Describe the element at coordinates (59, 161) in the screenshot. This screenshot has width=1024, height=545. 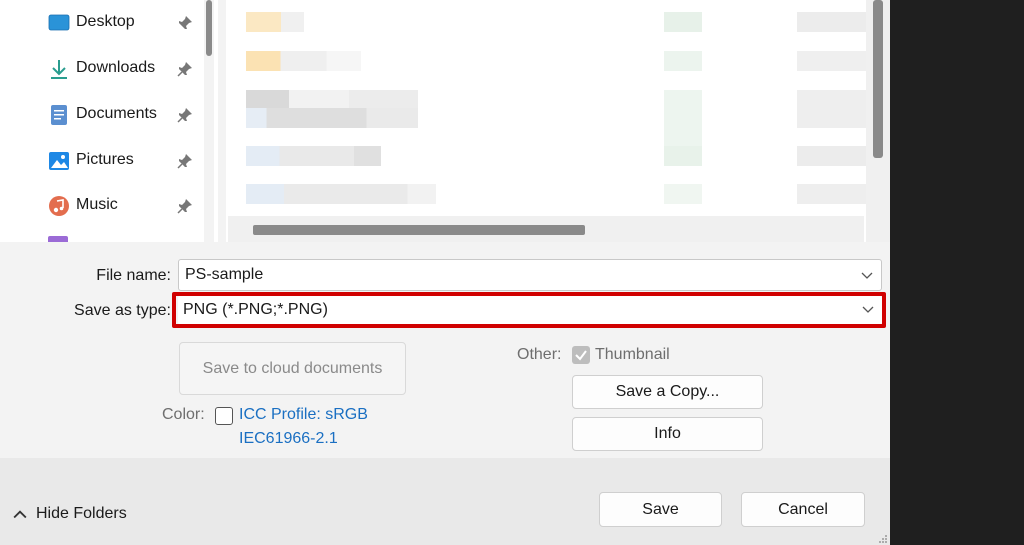
I see `picture-icon` at that location.